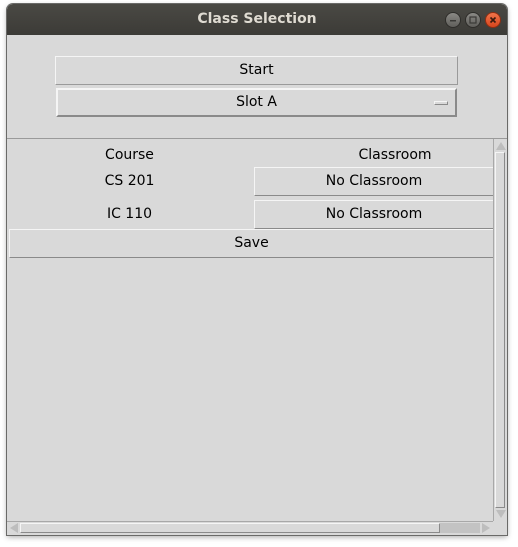 The width and height of the screenshot is (518, 547). I want to click on slot-option-menu: Slot A, so click(256, 102).